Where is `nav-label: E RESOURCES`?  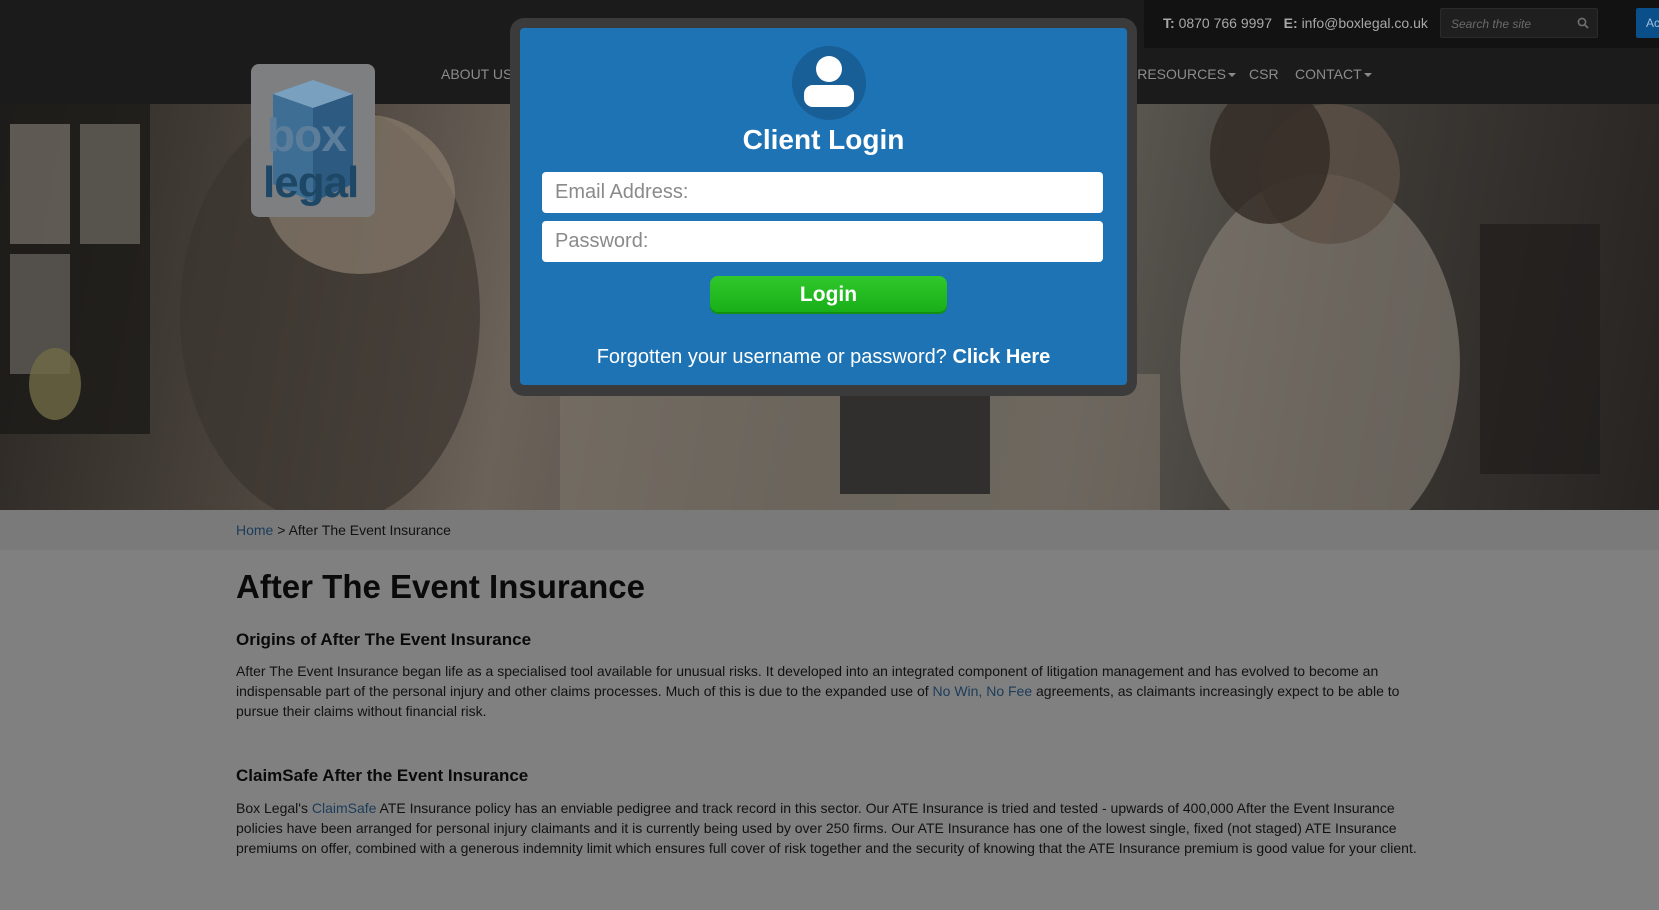
nav-label: E RESOURCES is located at coordinates (1175, 74).